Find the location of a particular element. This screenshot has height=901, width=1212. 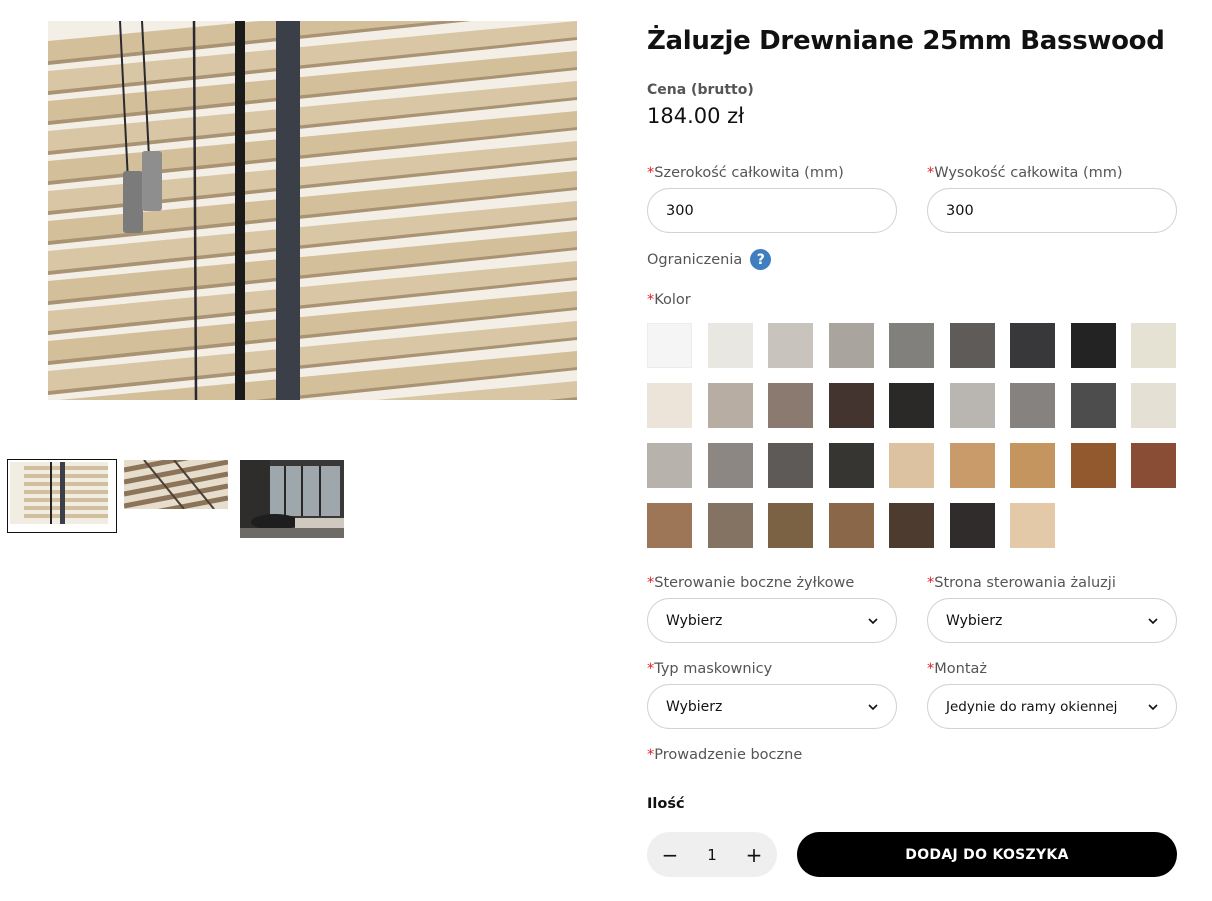

price-value: 184.00 zł is located at coordinates (696, 116).